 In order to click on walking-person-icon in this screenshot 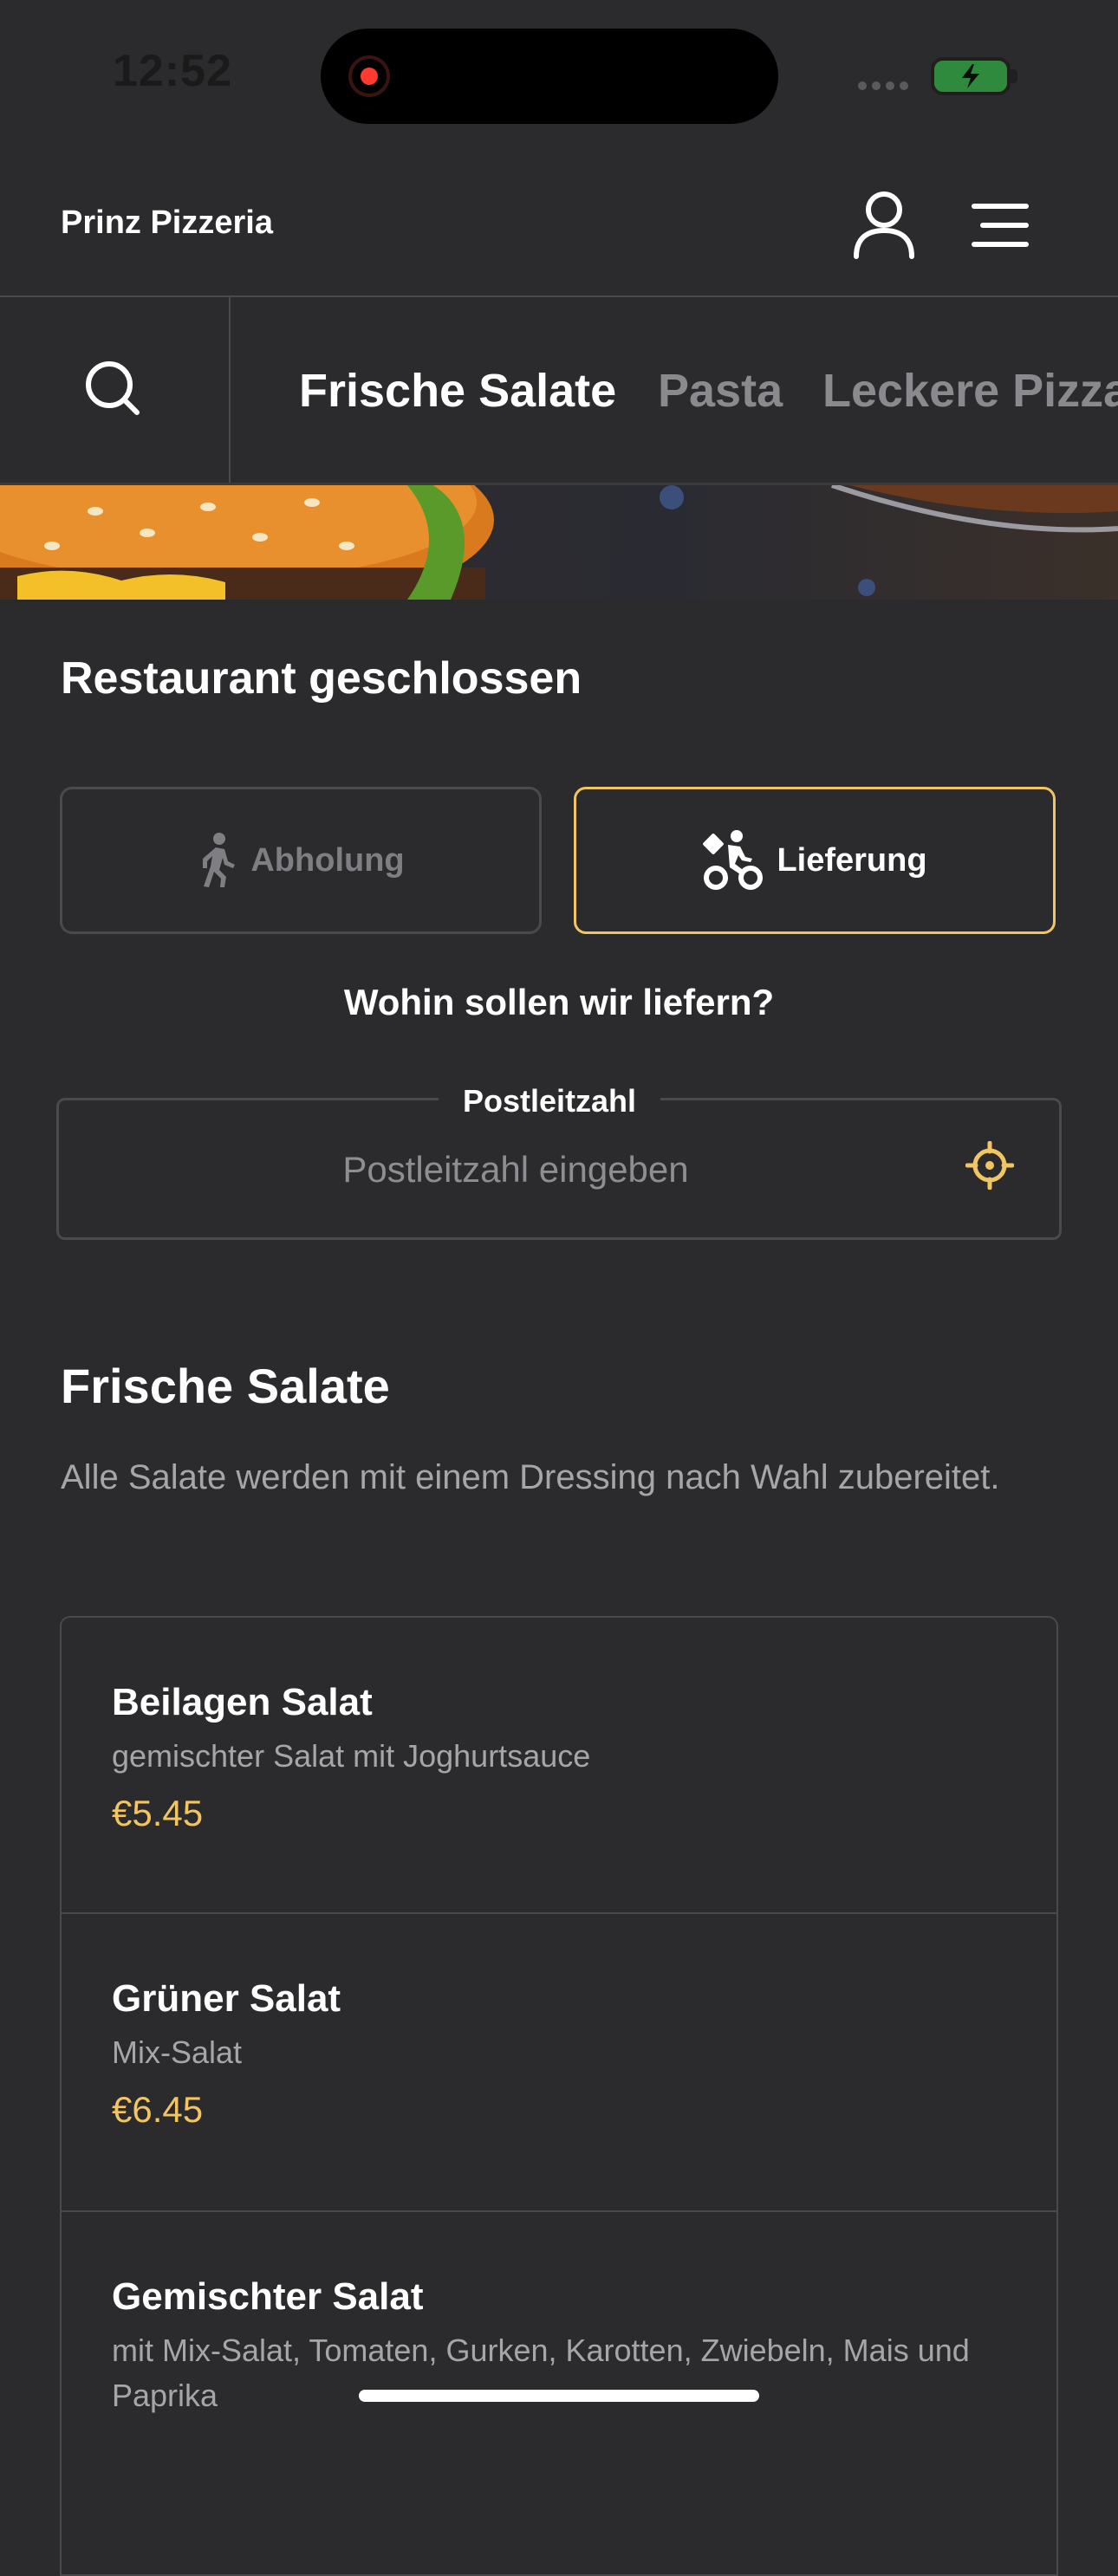, I will do `click(219, 860)`.